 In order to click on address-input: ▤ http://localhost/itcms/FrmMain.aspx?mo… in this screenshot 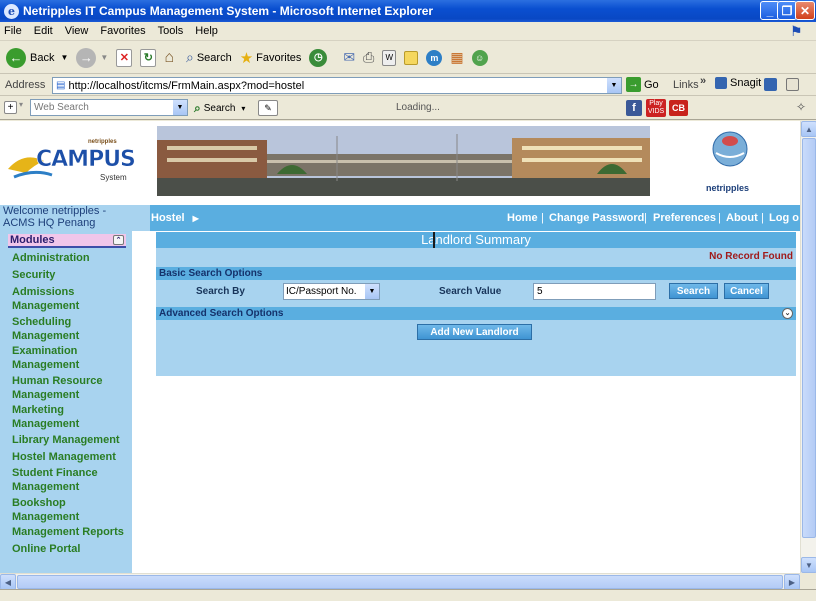, I will do `click(337, 85)`.